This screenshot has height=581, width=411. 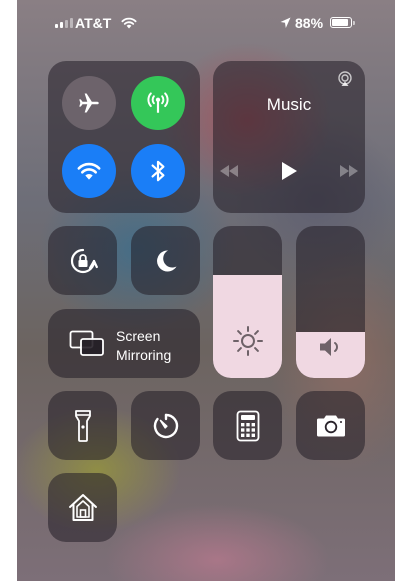 I want to click on home-button, so click(x=82, y=507).